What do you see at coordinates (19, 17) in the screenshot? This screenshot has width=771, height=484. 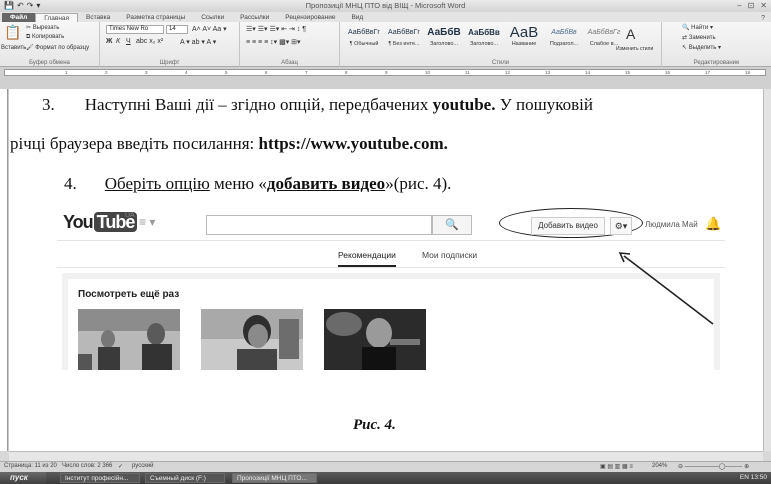 I see `tab-file: Файл` at bounding box center [19, 17].